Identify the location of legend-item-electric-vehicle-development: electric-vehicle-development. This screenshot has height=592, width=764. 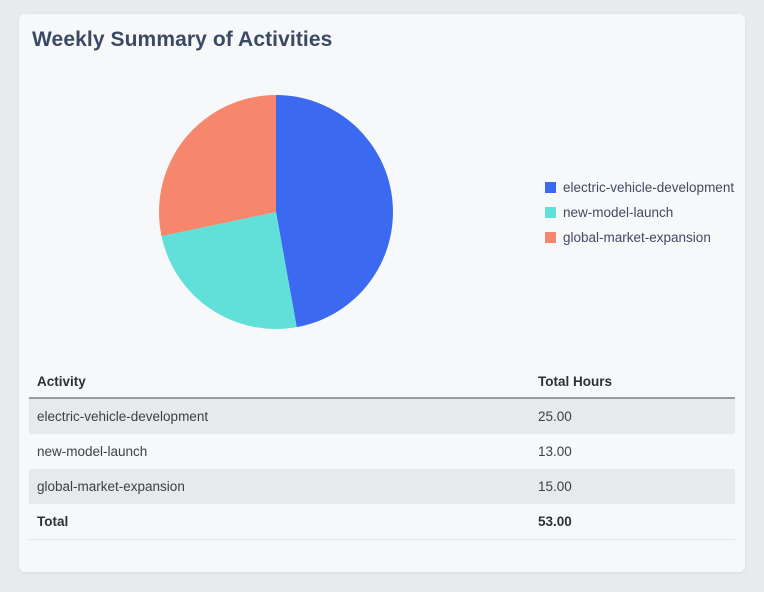
(639, 187).